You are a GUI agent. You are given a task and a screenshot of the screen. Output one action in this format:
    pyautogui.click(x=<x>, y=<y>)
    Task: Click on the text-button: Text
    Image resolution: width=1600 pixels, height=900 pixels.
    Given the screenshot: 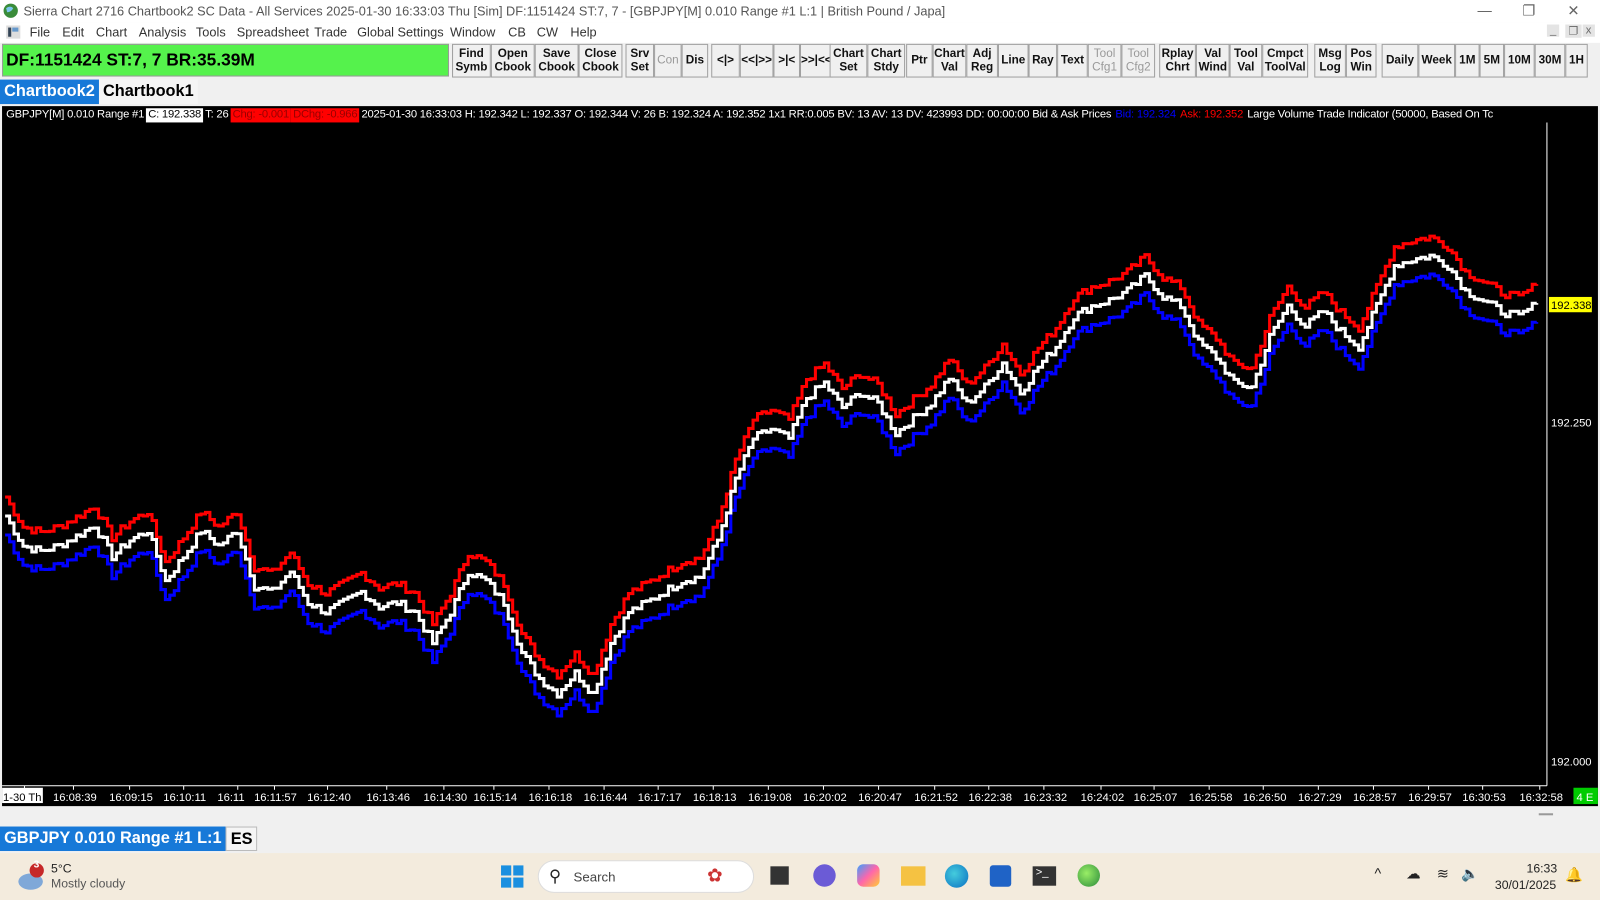 What is the action you would take?
    pyautogui.click(x=1072, y=60)
    